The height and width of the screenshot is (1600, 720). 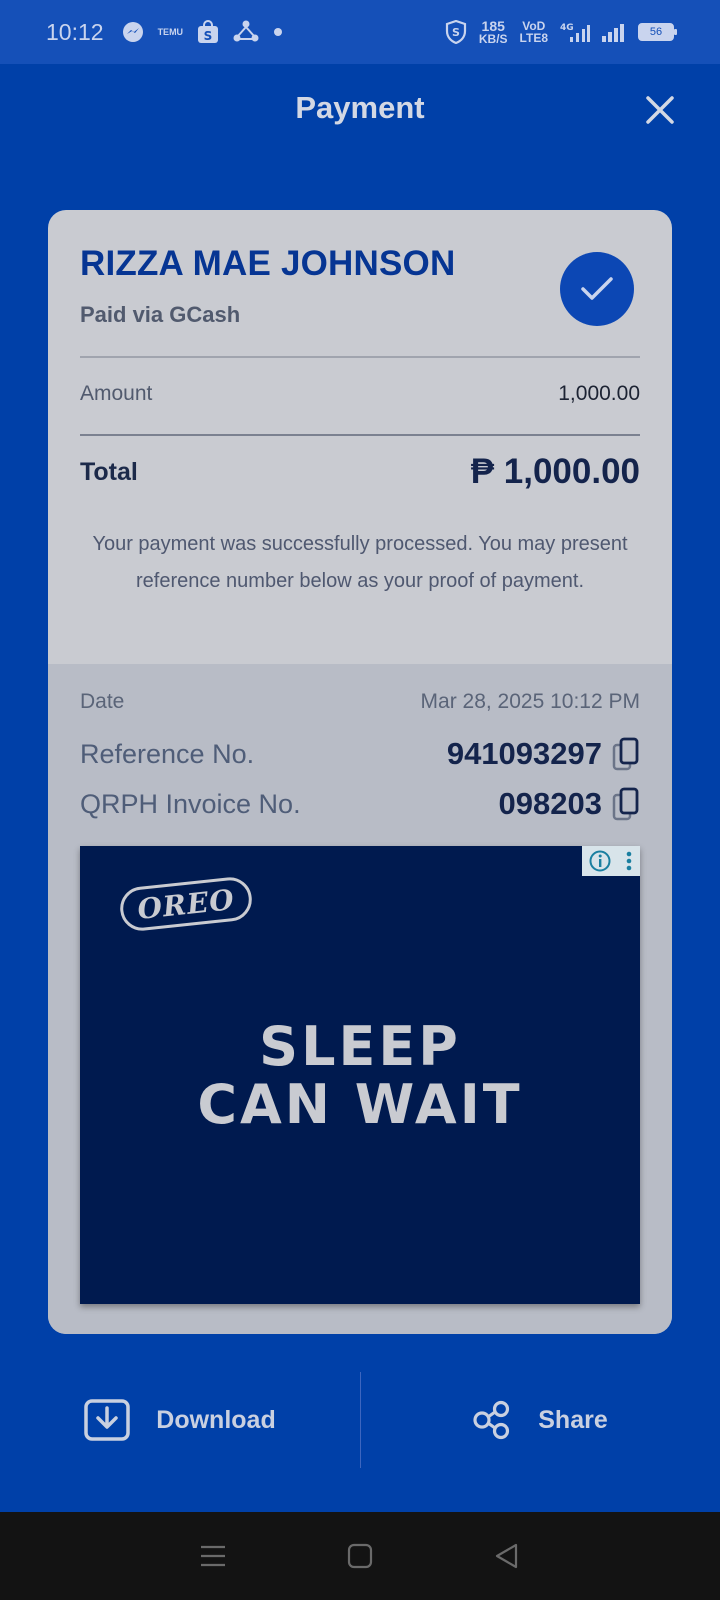 I want to click on close-button, so click(x=660, y=110).